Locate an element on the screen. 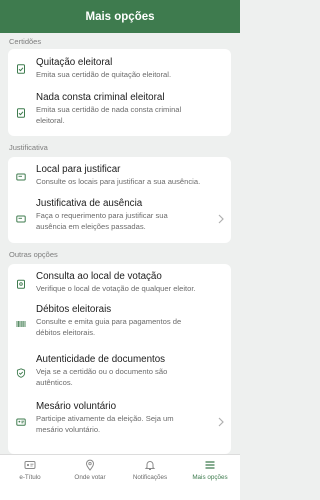 The image size is (320, 500). section-label-justificativa: Justificativa is located at coordinates (28, 147).